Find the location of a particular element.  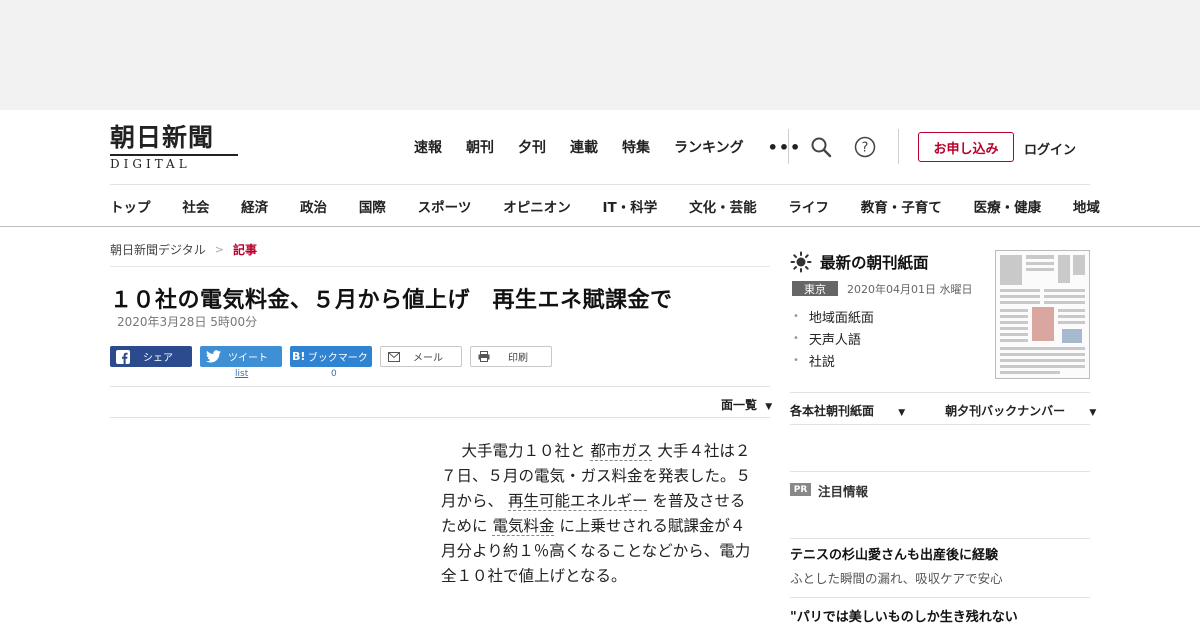

article-headline: １０社の電気料金、５月から値上げ 再生エネ賦課金で is located at coordinates (391, 300).